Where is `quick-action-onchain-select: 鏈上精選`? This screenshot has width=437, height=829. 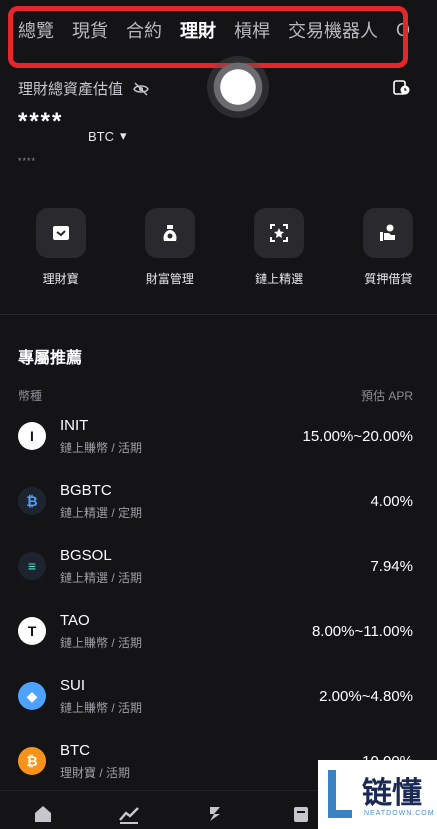 quick-action-onchain-select: 鏈上精選 is located at coordinates (279, 247).